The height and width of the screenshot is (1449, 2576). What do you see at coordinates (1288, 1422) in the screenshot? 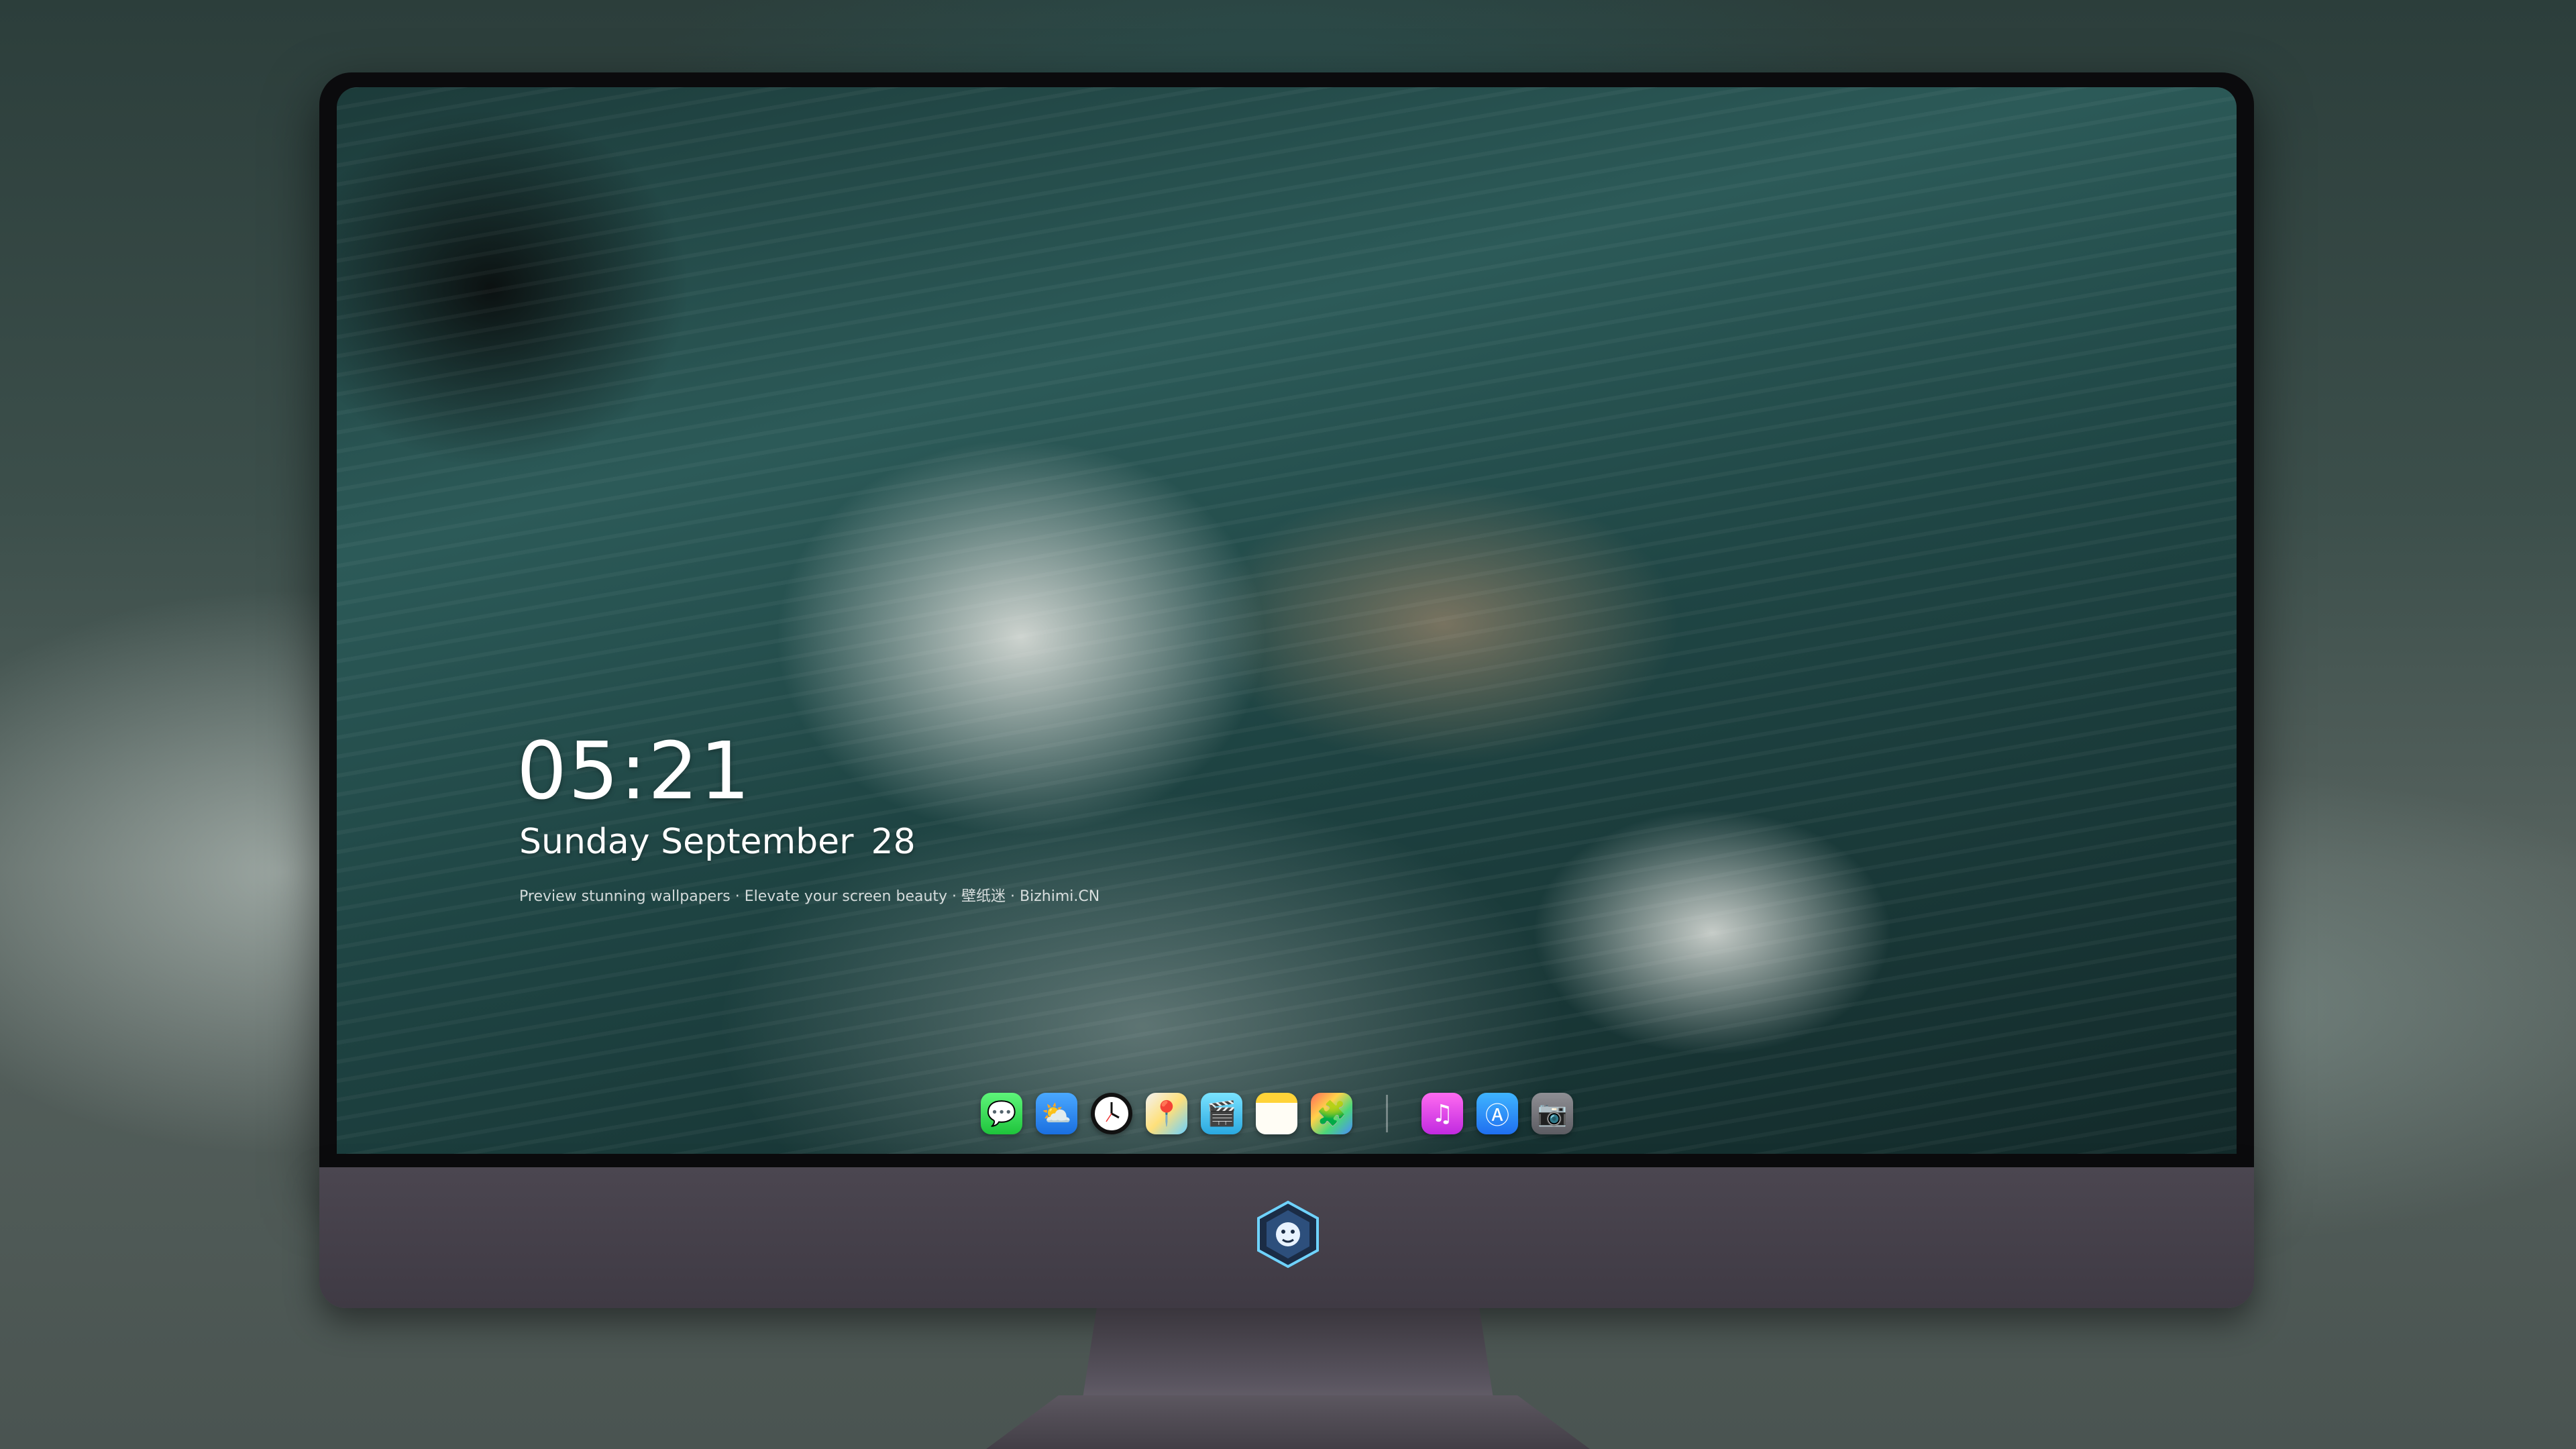
I see `monitor-stand-base` at bounding box center [1288, 1422].